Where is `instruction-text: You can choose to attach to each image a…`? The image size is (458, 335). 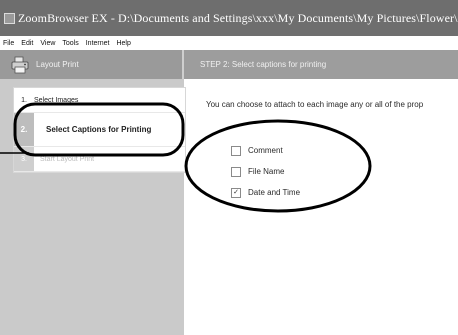
instruction-text: You can choose to attach to each image a… is located at coordinates (315, 104).